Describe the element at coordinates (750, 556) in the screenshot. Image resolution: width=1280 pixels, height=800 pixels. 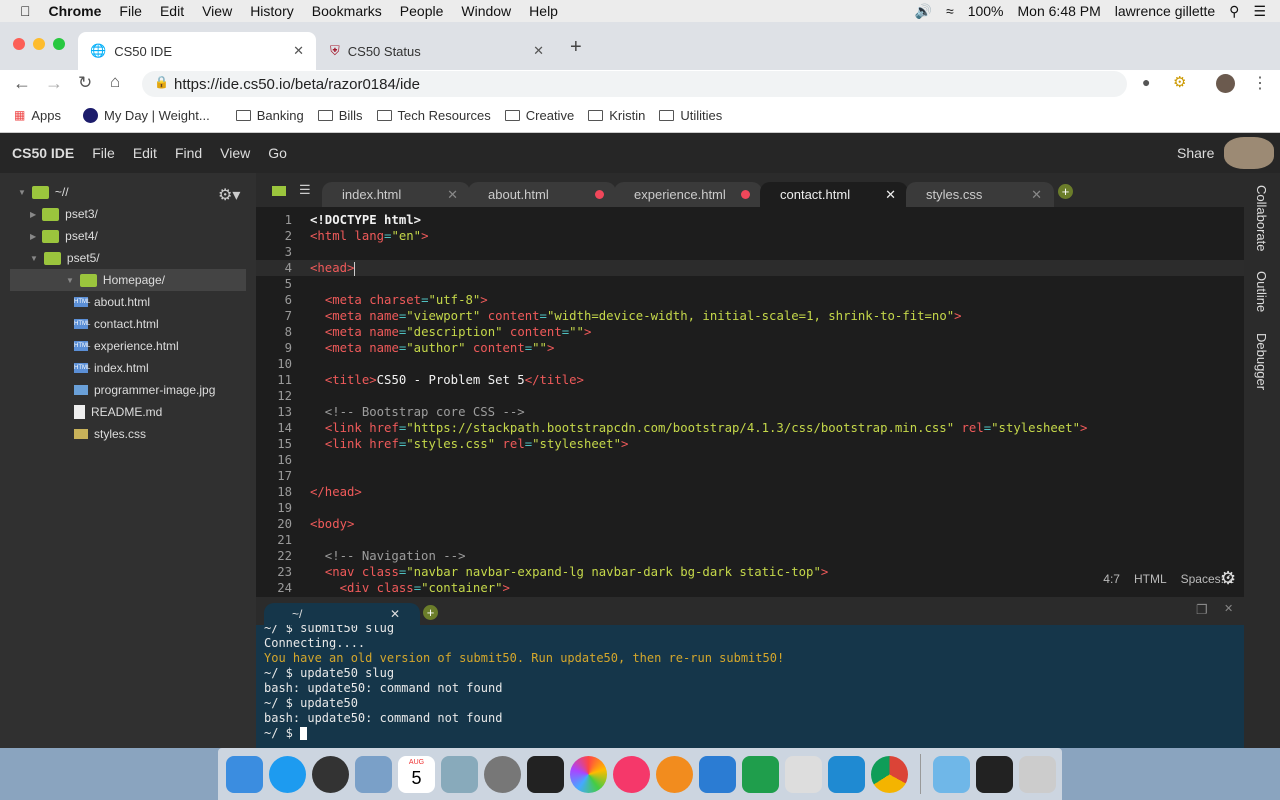
I see `code-line: 22 <!-- Navigation -->` at that location.